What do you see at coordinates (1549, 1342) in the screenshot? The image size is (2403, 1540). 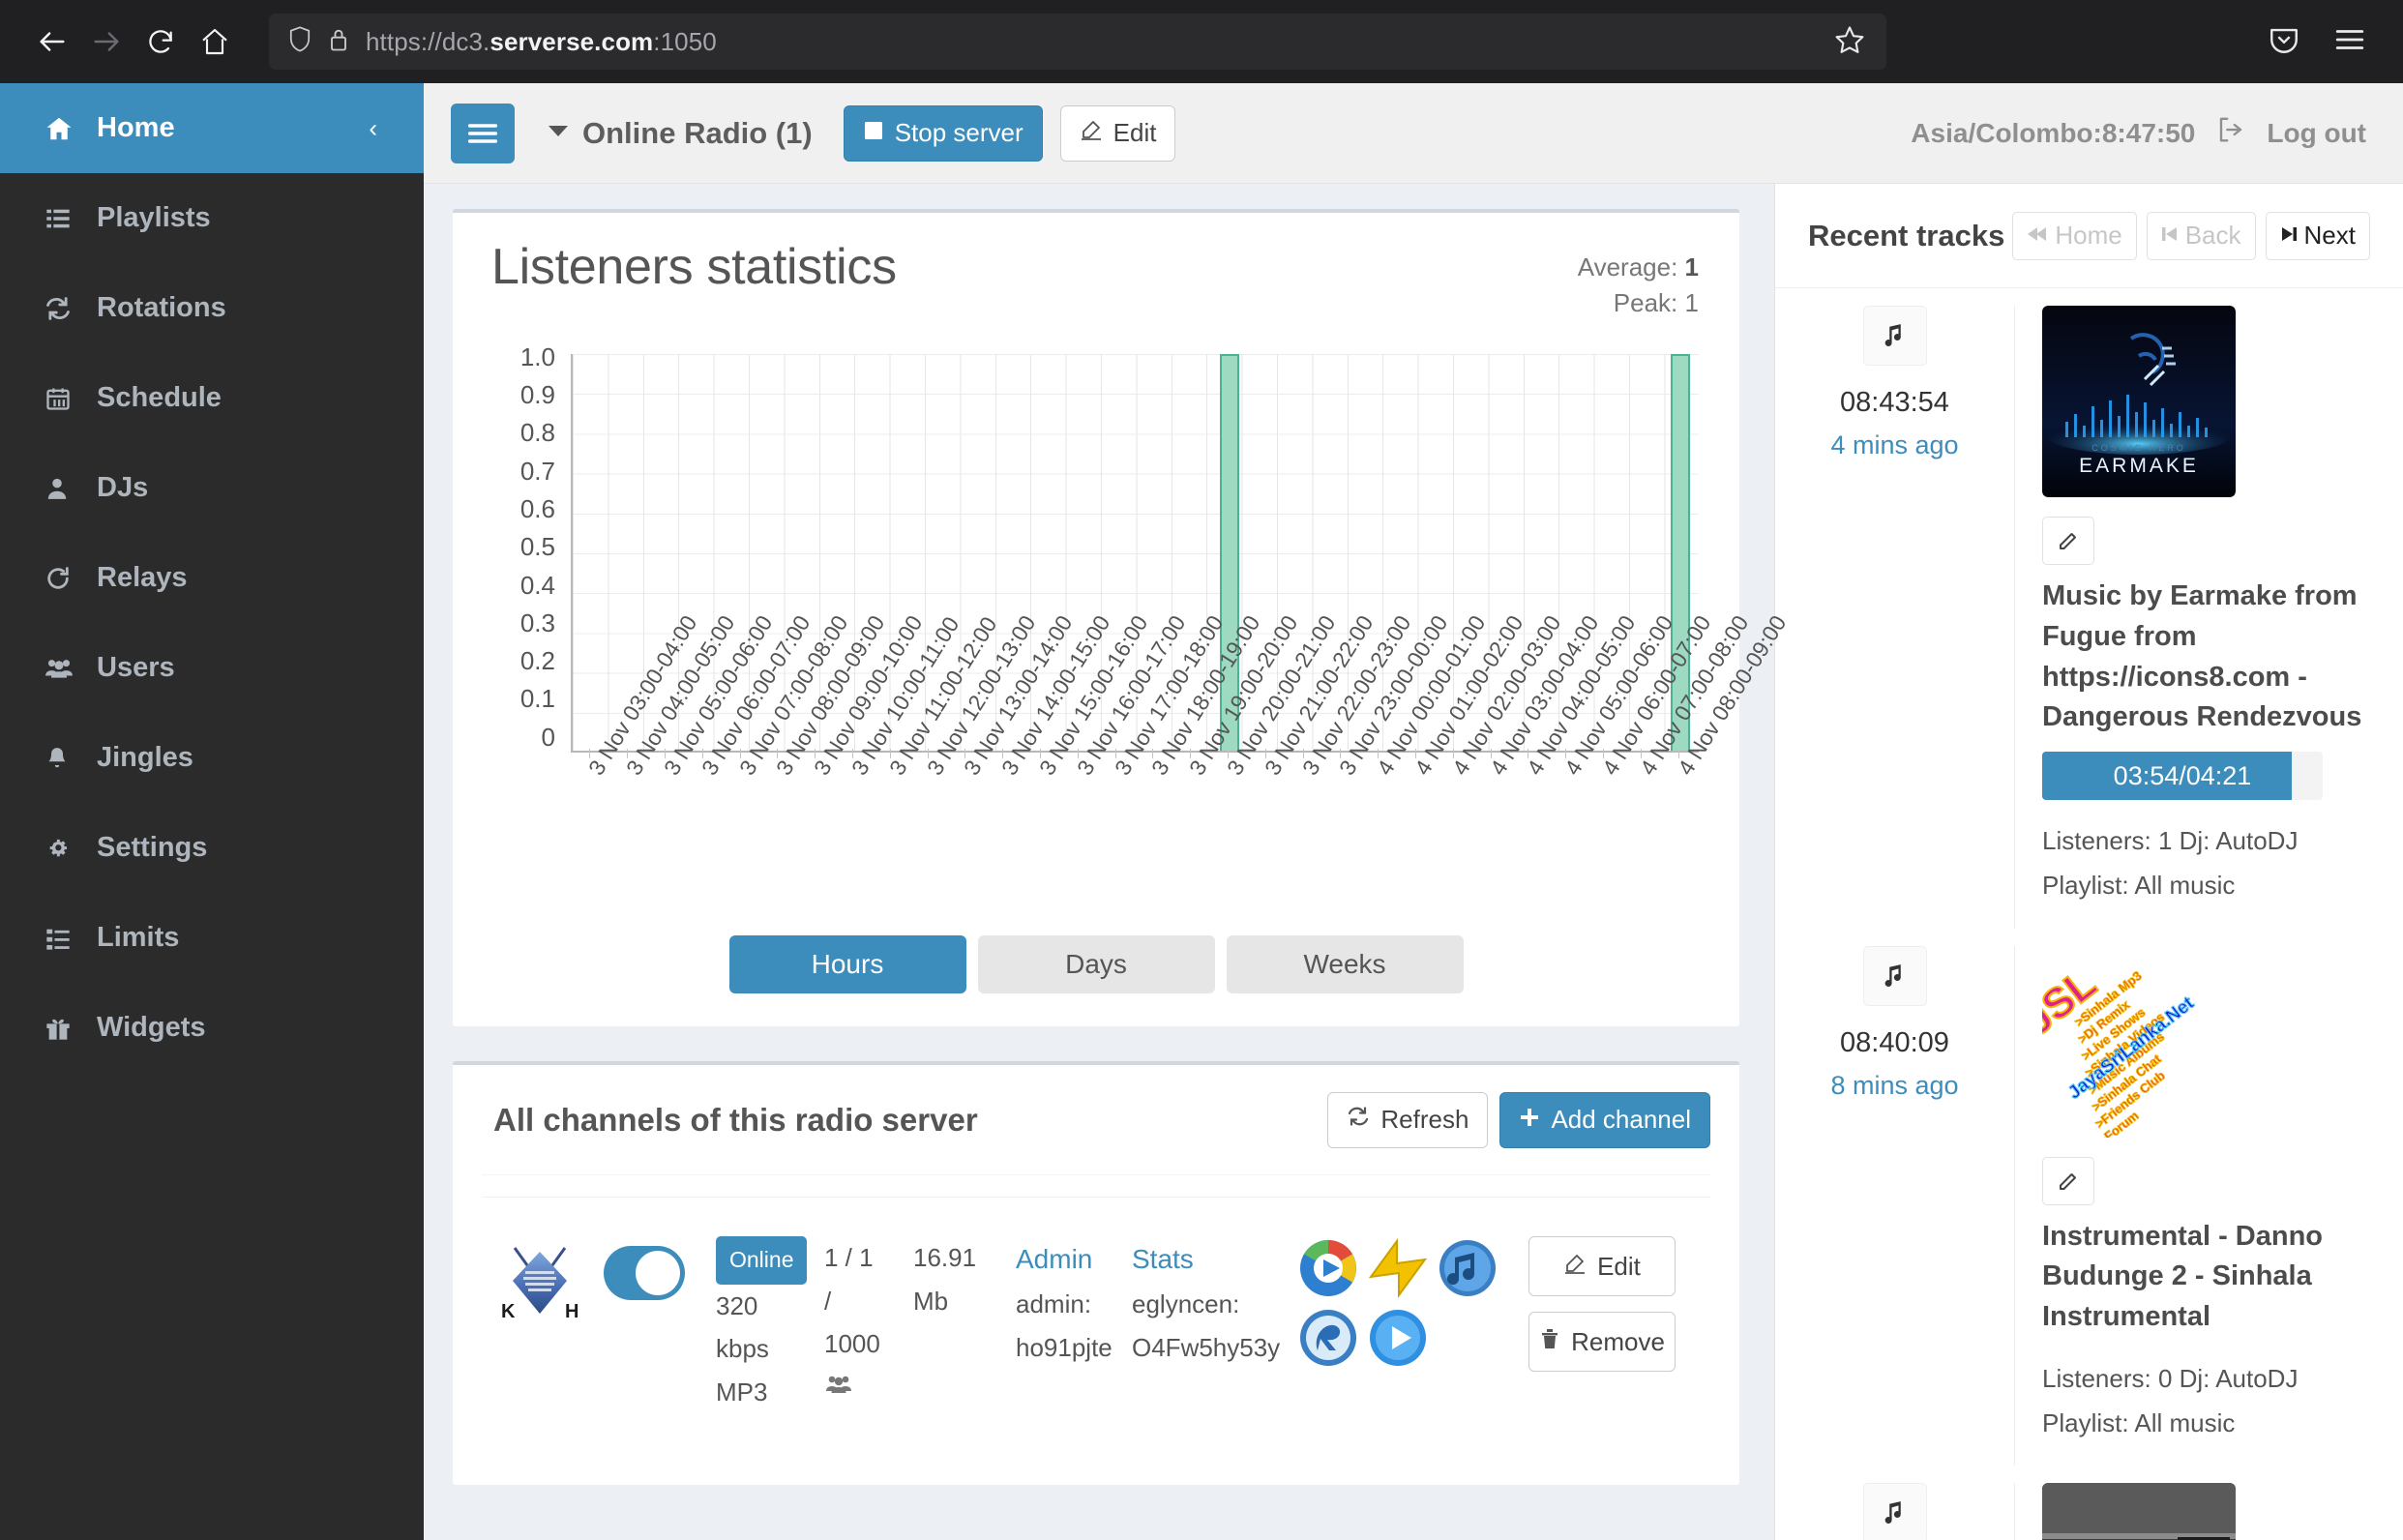 I see `trash-icon` at bounding box center [1549, 1342].